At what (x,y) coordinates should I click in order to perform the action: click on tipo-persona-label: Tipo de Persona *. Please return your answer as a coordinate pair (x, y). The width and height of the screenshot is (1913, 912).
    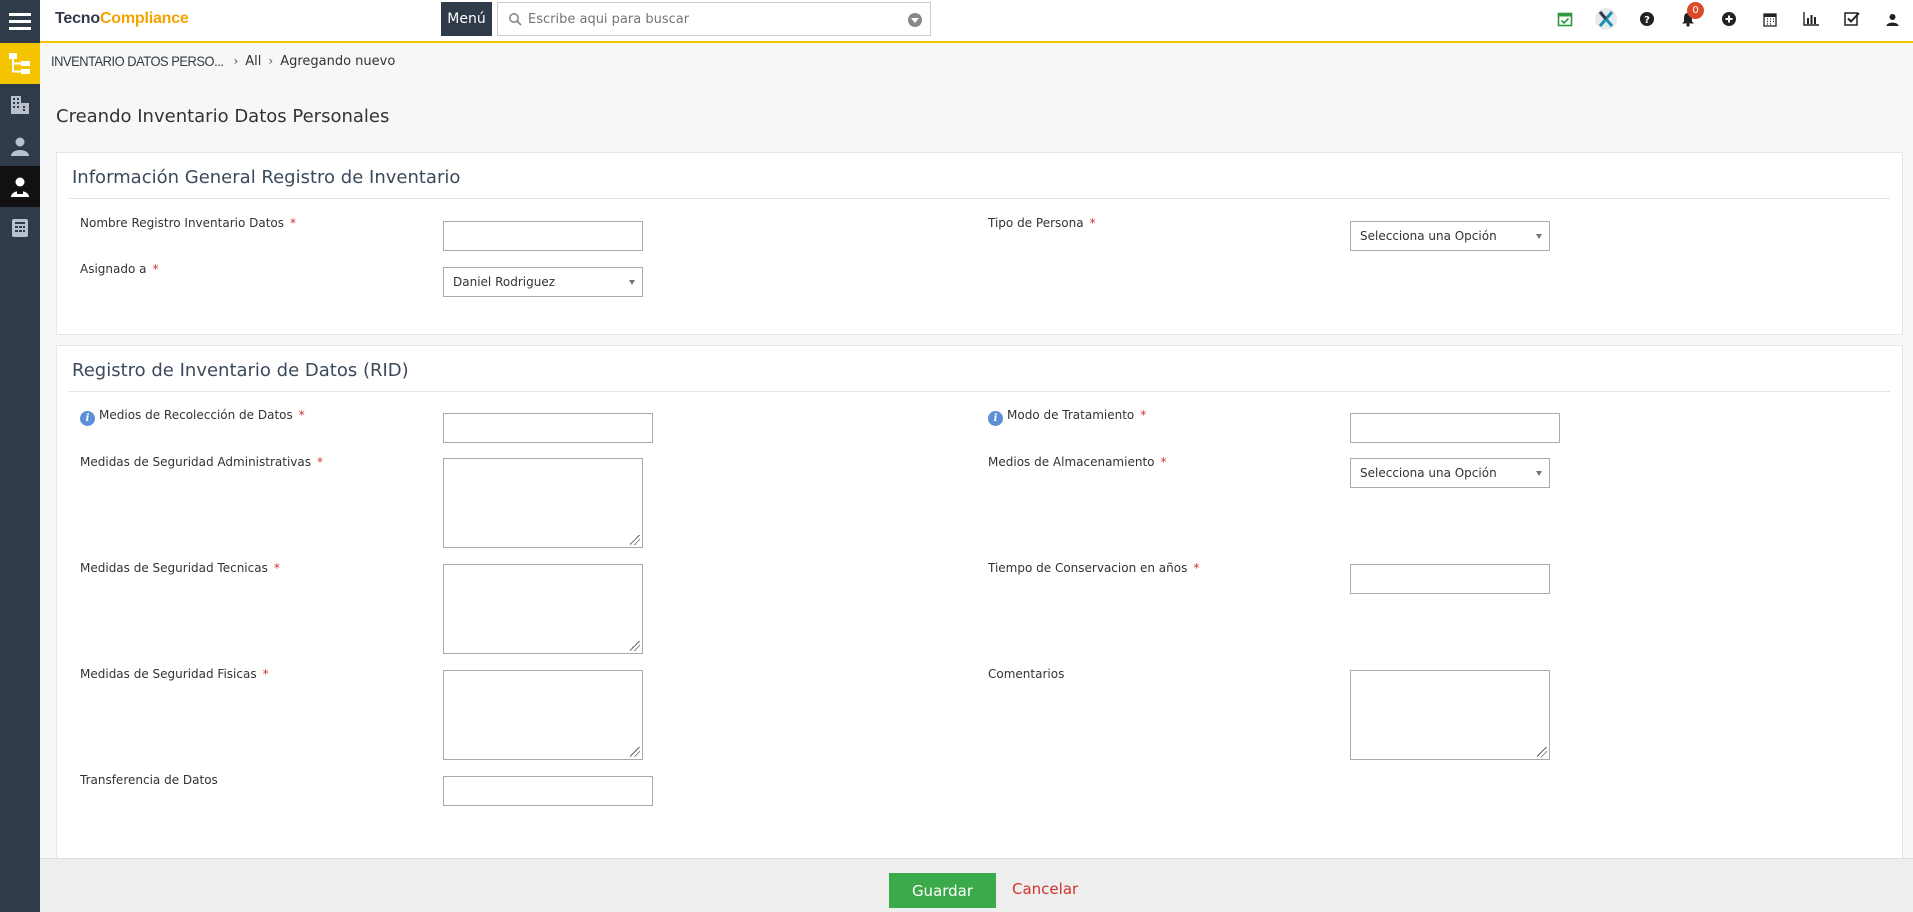
    Looking at the image, I should click on (1042, 223).